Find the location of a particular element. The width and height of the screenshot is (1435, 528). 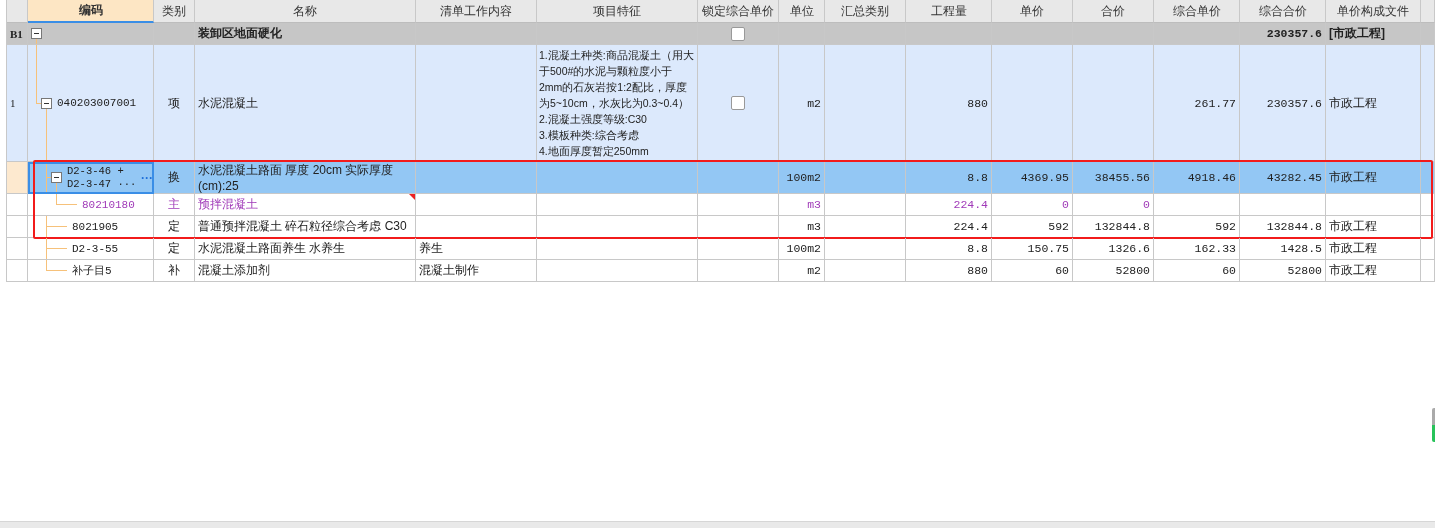

table-row: 补子目5 补 混凝土添加剂 混凝土制作 m2 880 60 52800 60 52800 市政工程 is located at coordinates (721, 271).